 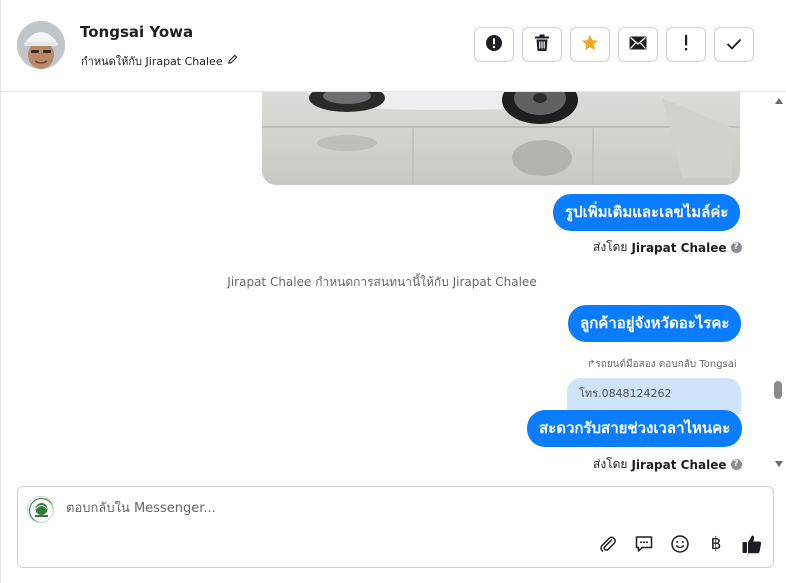 I want to click on mark-unread-button, so click(x=638, y=44).